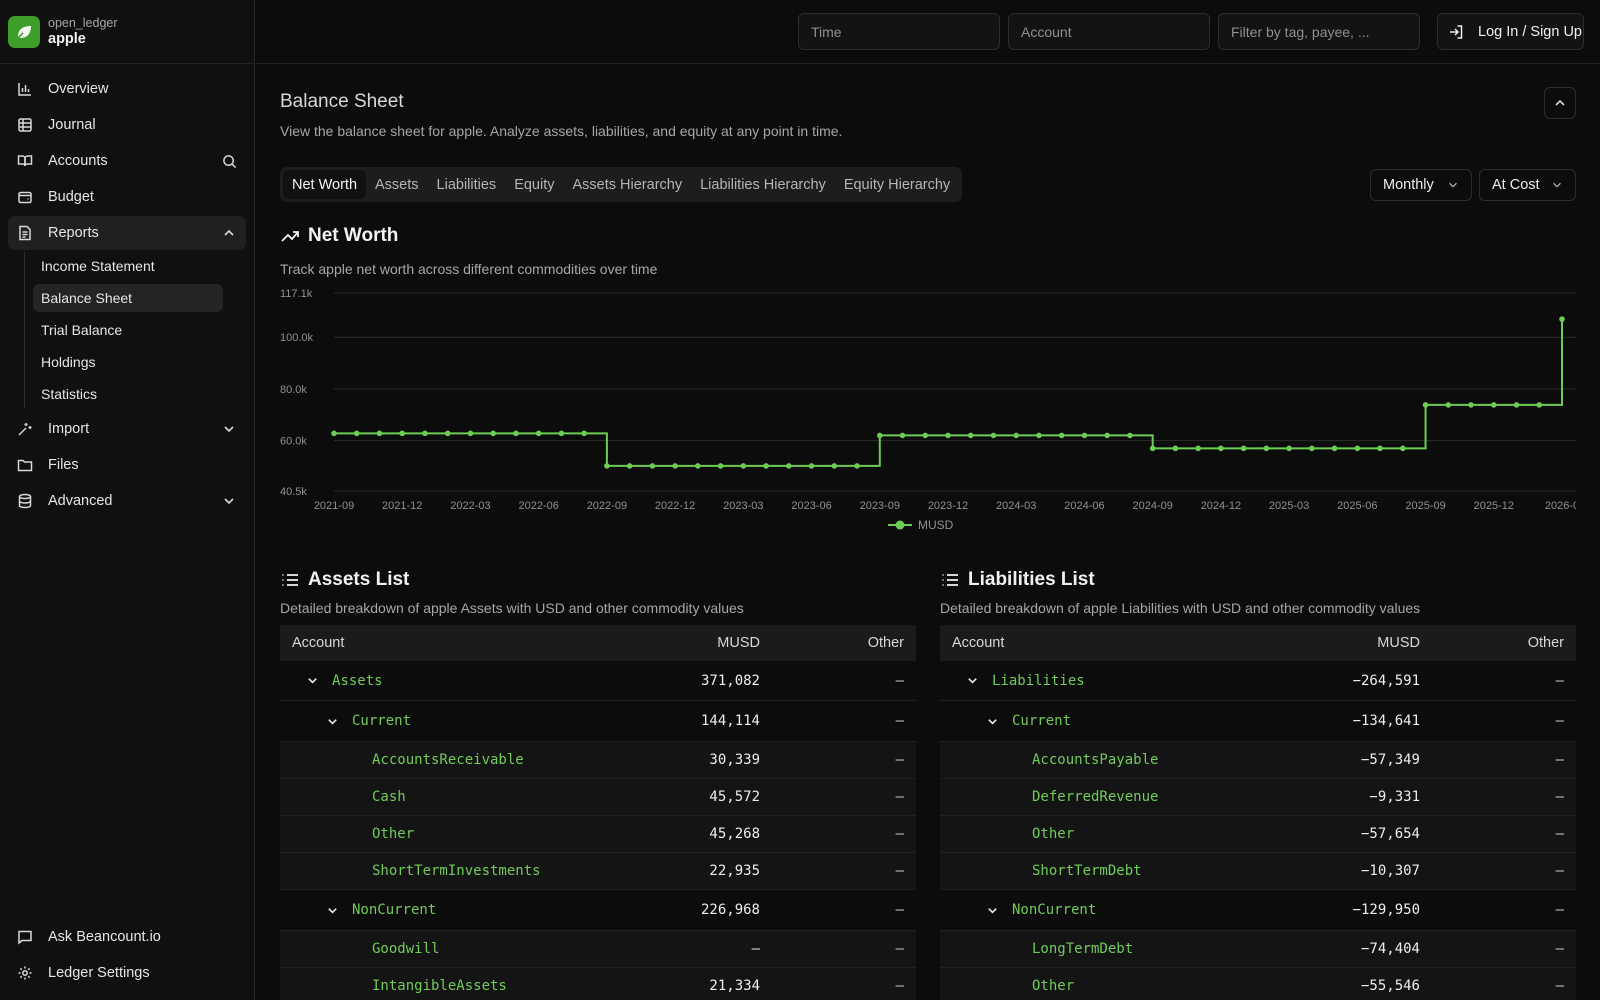 This screenshot has height=1000, width=1600. I want to click on table-row: Current −134,641 –, so click(1258, 721).